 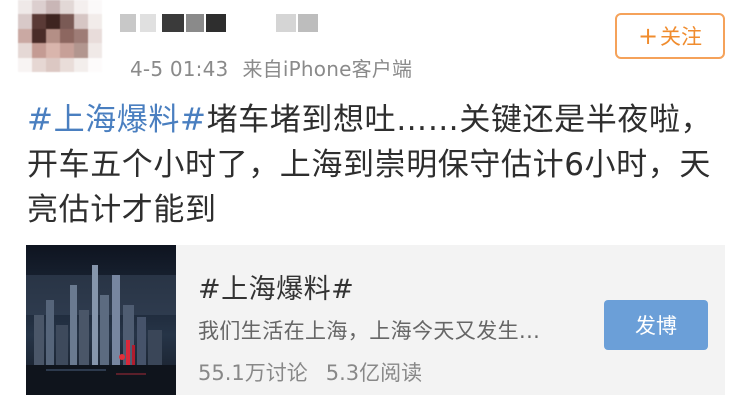 What do you see at coordinates (656, 325) in the screenshot?
I see `post-button: 发博` at bounding box center [656, 325].